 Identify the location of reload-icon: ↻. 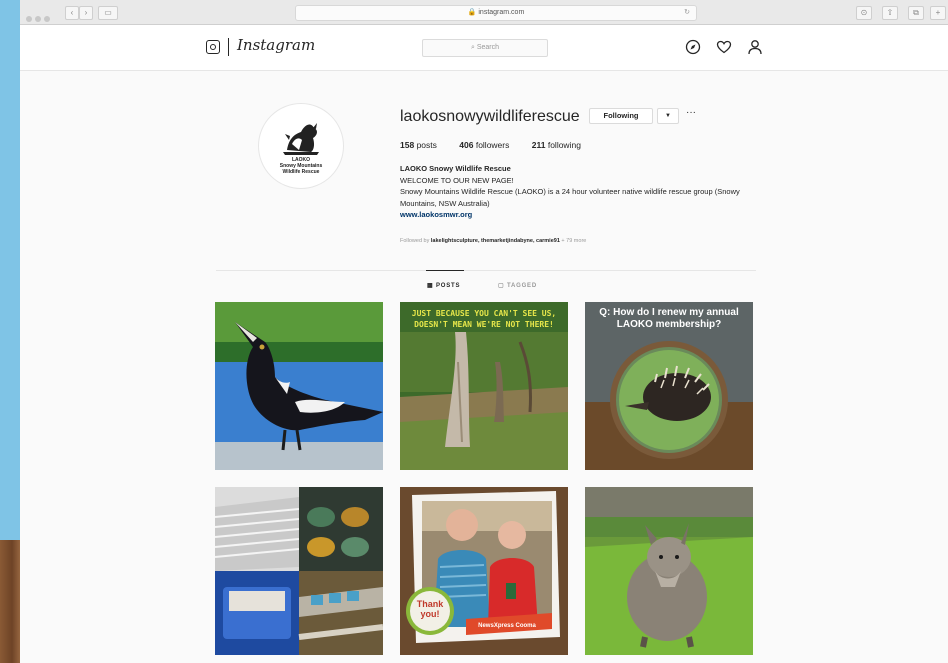
(687, 13).